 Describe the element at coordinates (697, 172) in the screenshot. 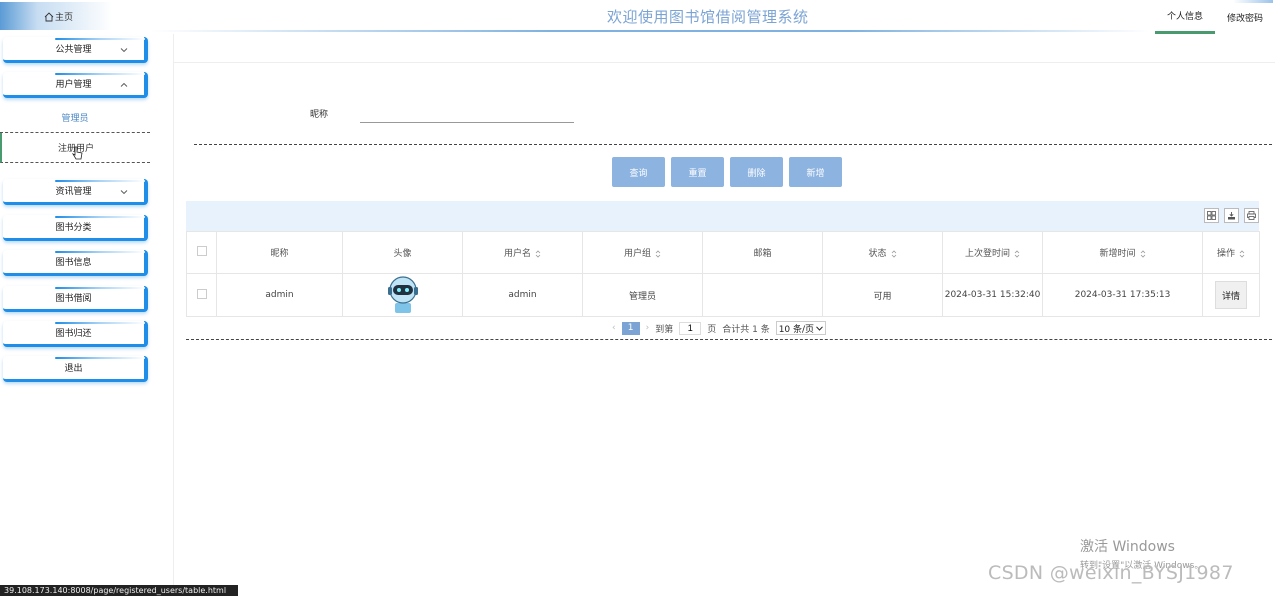

I see `reset-button: 重置` at that location.